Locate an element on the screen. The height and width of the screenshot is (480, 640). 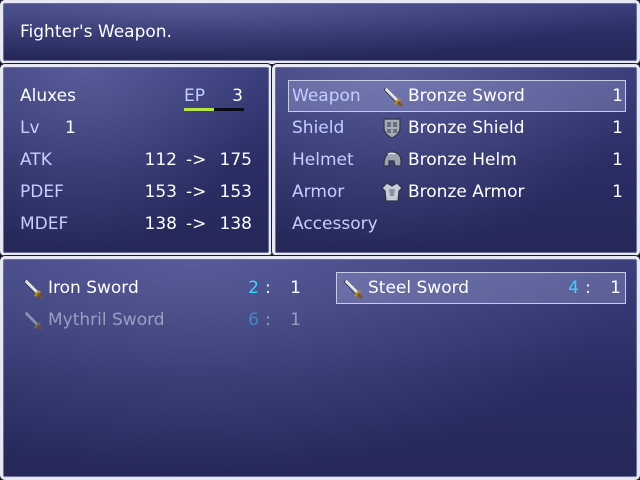
param-new: 153 is located at coordinates (235, 192).